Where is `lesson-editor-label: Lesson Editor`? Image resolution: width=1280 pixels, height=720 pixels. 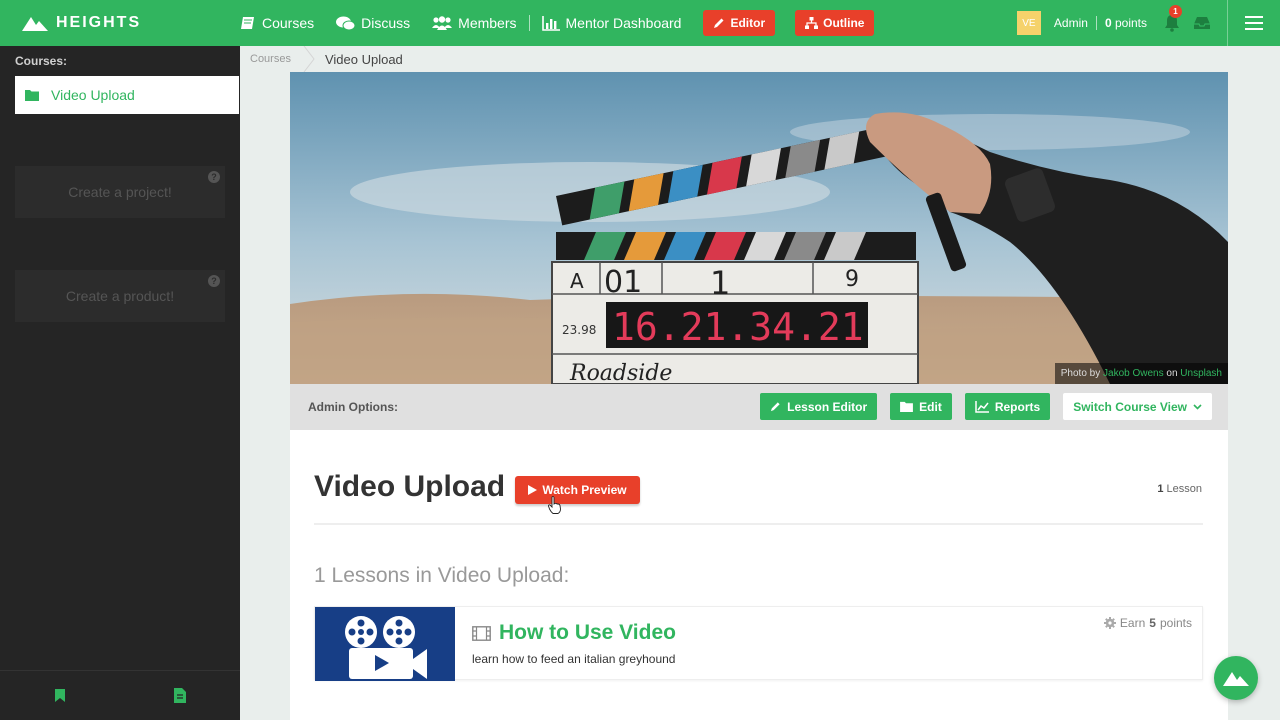
lesson-editor-label: Lesson Editor is located at coordinates (827, 406).